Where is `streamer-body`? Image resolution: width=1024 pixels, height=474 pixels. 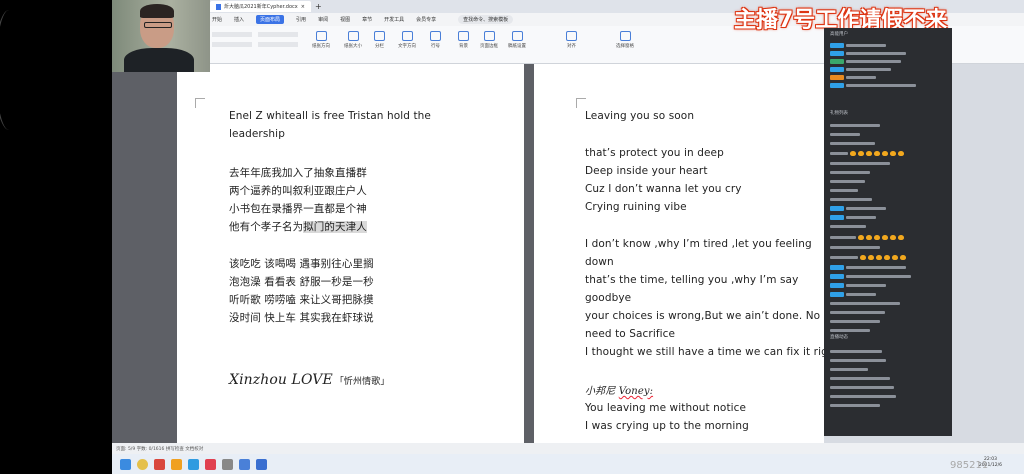
streamer-body is located at coordinates (159, 60).